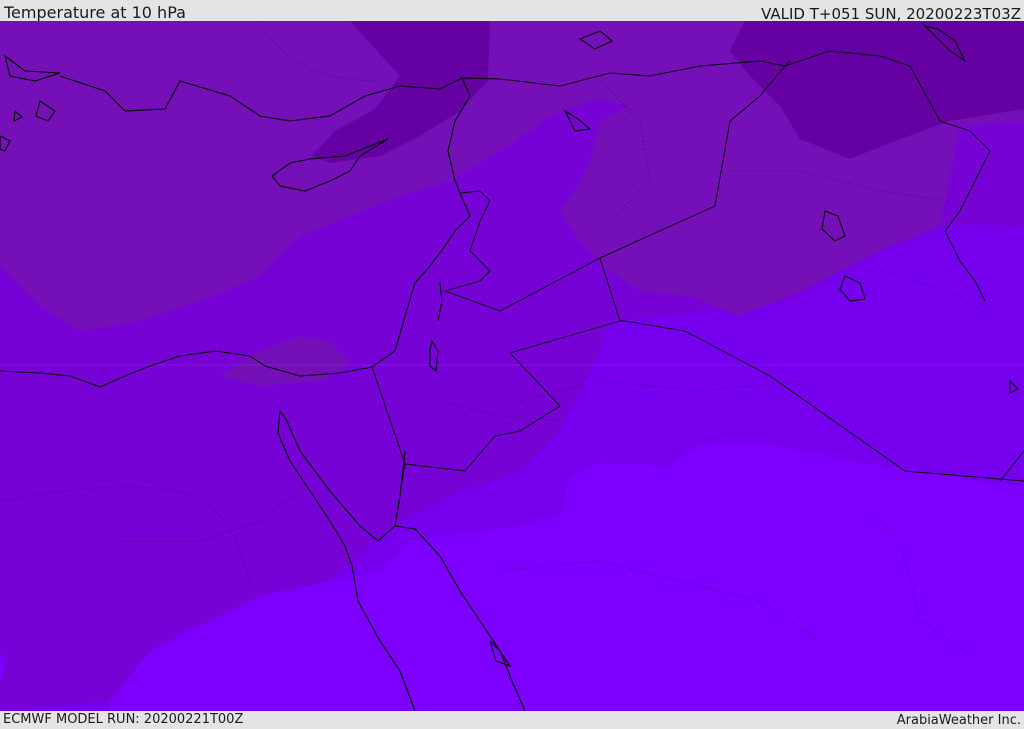  What do you see at coordinates (95, 12) in the screenshot?
I see `map-title: Temperature at 10 hPa` at bounding box center [95, 12].